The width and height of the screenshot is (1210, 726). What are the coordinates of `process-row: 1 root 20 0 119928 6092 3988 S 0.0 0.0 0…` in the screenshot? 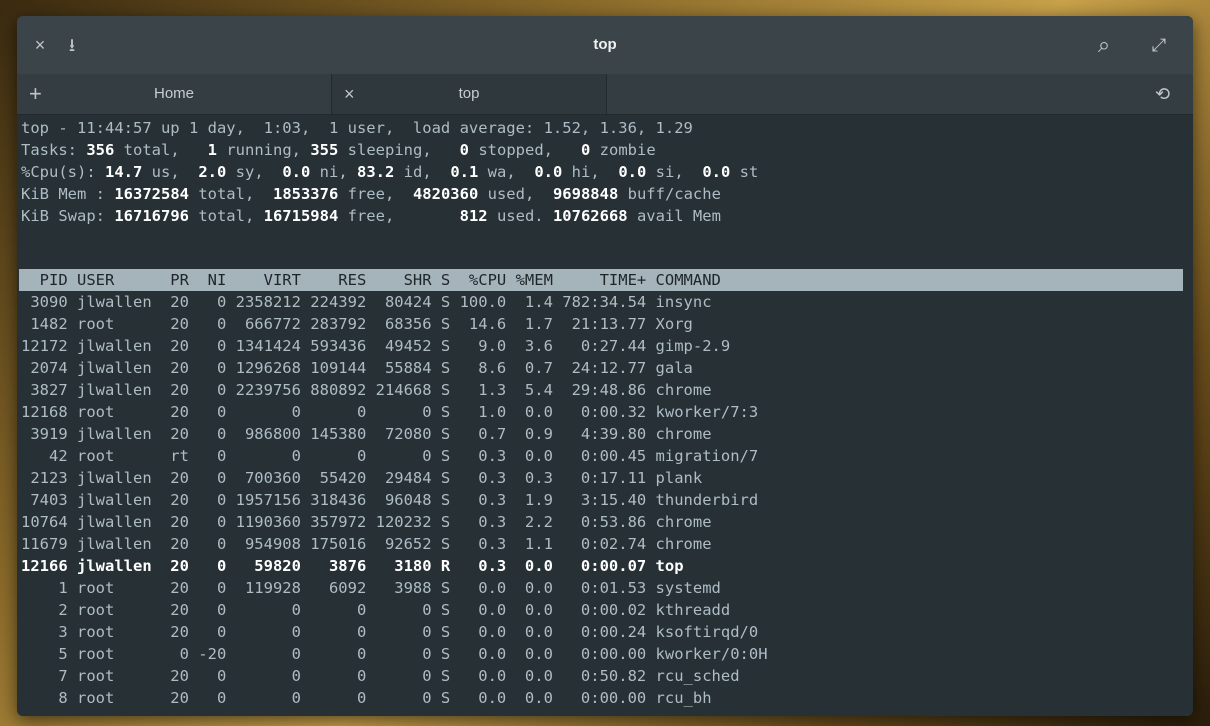 It's located at (371, 588).